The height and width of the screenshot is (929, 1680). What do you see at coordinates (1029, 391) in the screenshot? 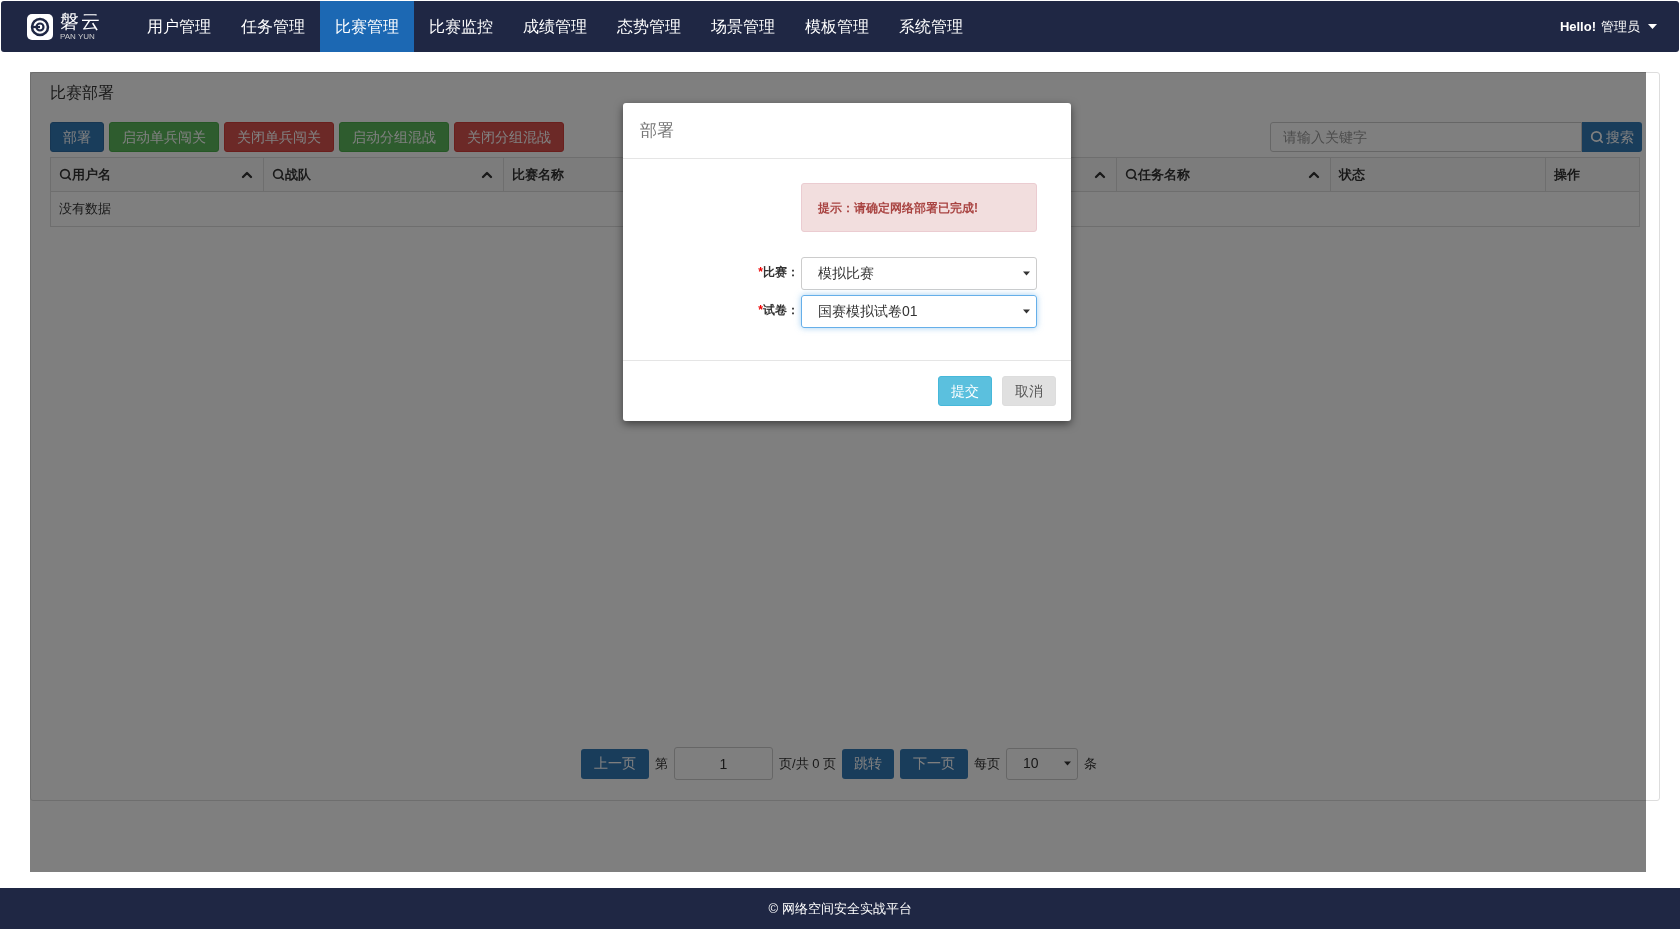
I see `dialog-button: 取消` at bounding box center [1029, 391].